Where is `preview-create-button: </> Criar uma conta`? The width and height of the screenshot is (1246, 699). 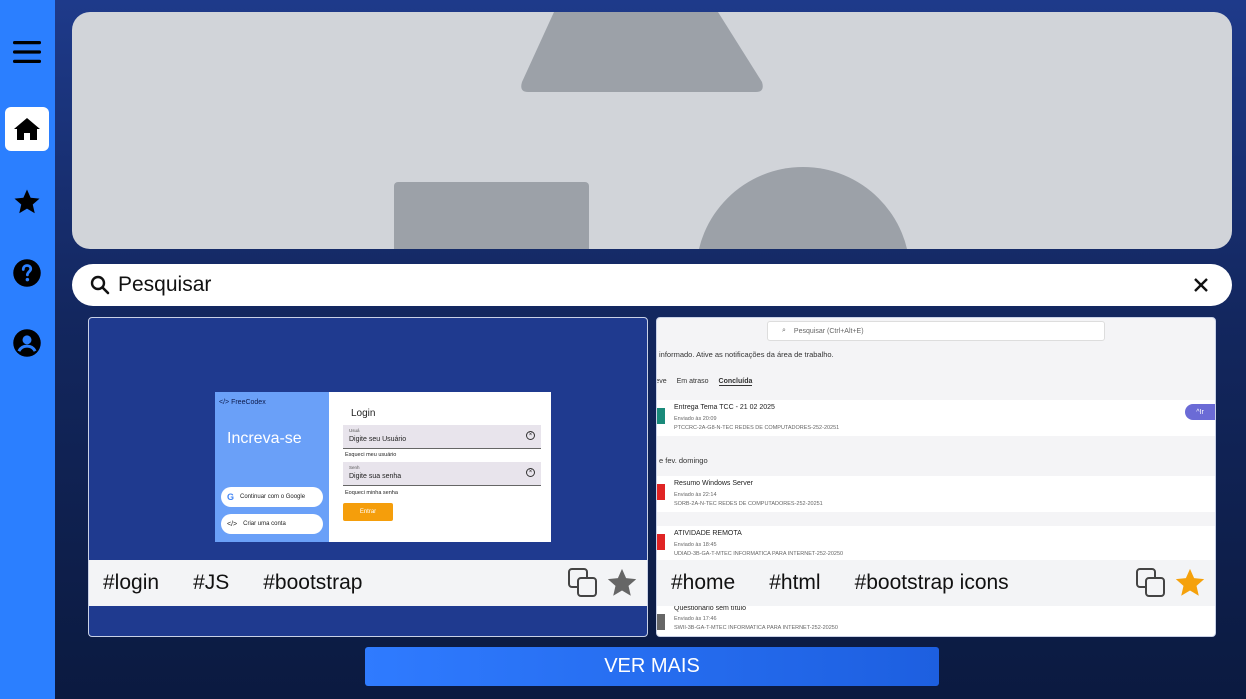
preview-create-button: </> Criar uma conta is located at coordinates (272, 524).